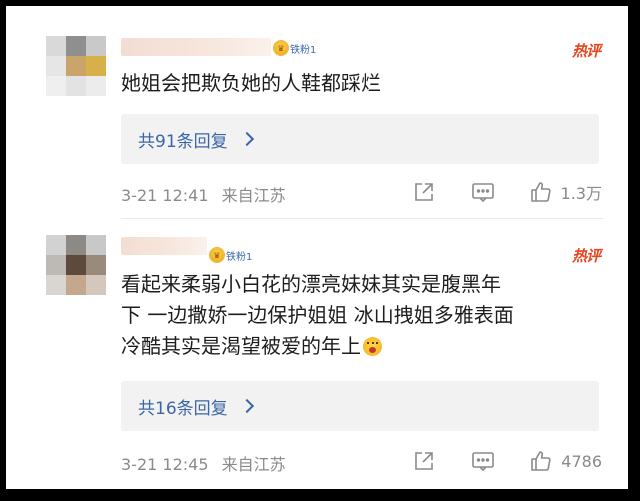 Image resolution: width=640 pixels, height=501 pixels. I want to click on tongue-out-emoji-icon, so click(372, 346).